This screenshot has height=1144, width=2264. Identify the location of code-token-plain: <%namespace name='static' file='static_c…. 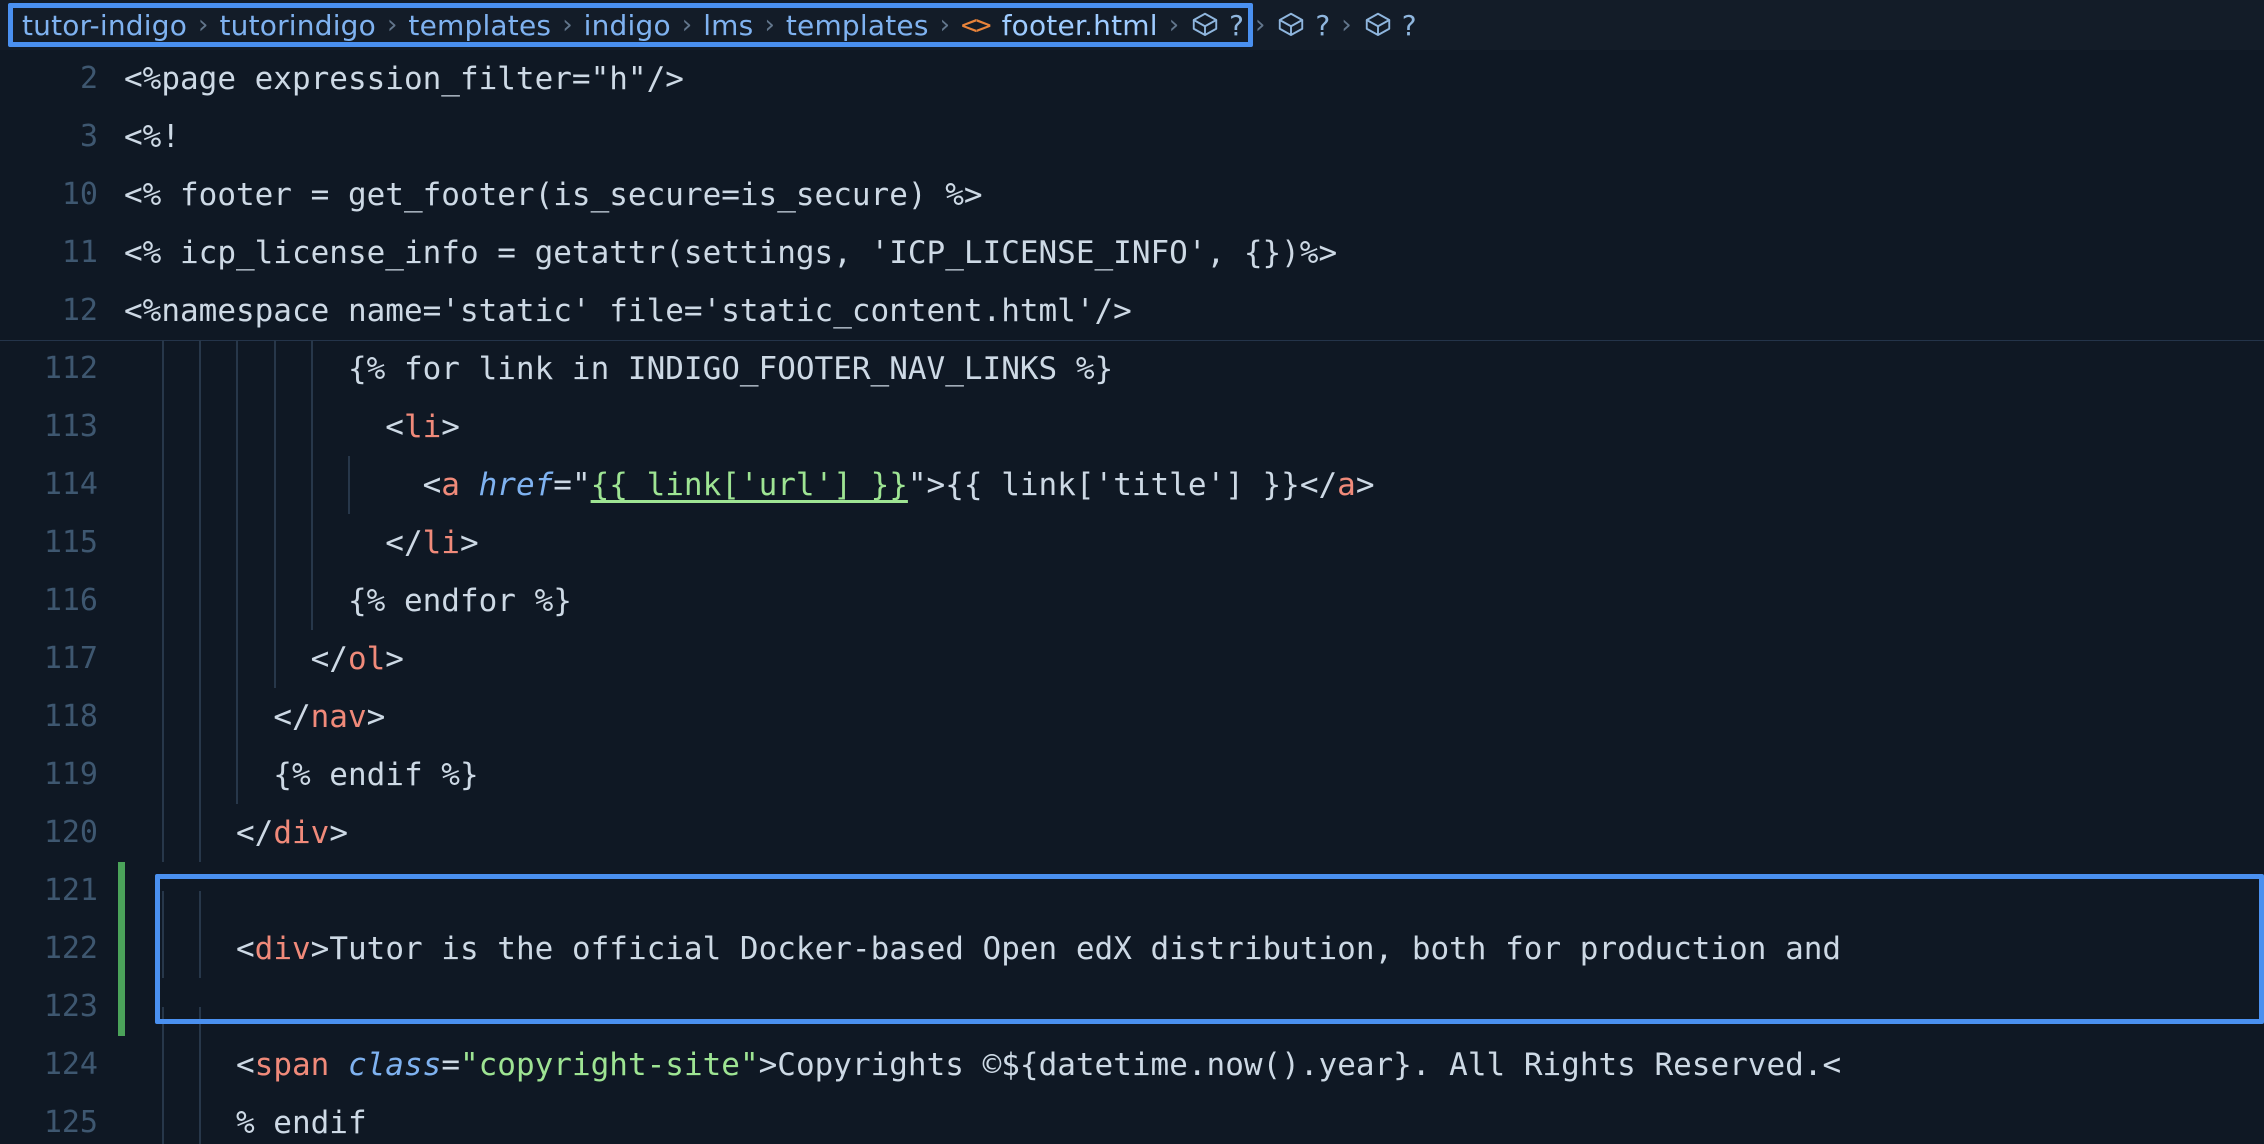
(628, 311).